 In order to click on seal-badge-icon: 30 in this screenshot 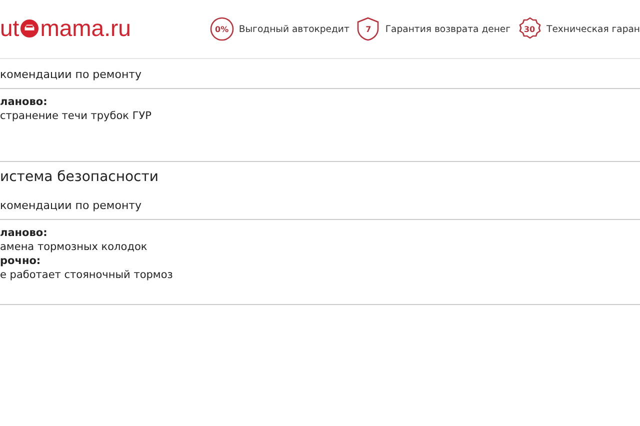, I will do `click(530, 29)`.